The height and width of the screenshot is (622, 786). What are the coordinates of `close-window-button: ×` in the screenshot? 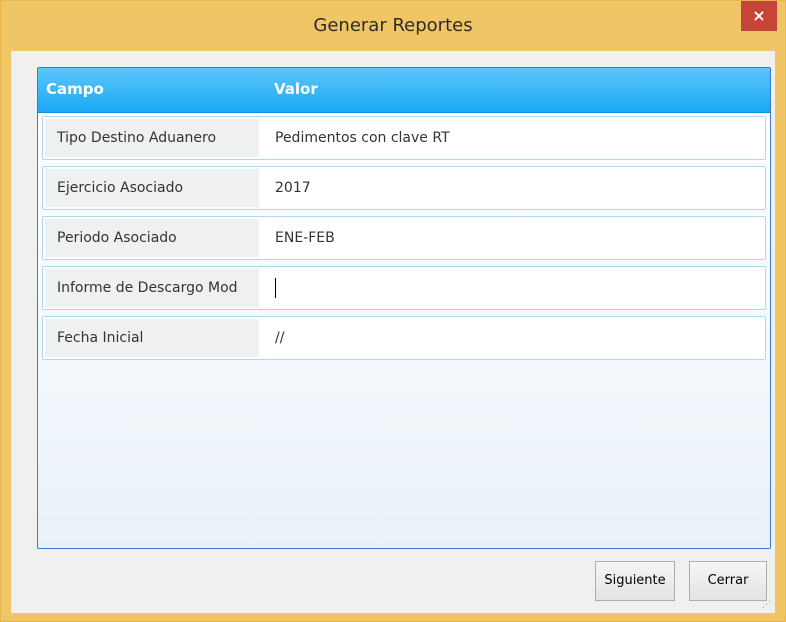 It's located at (759, 16).